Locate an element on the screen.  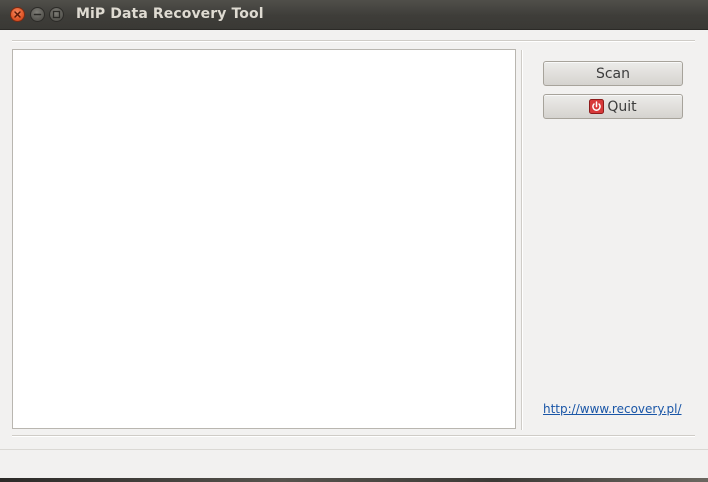
scan-button: Scan is located at coordinates (613, 73).